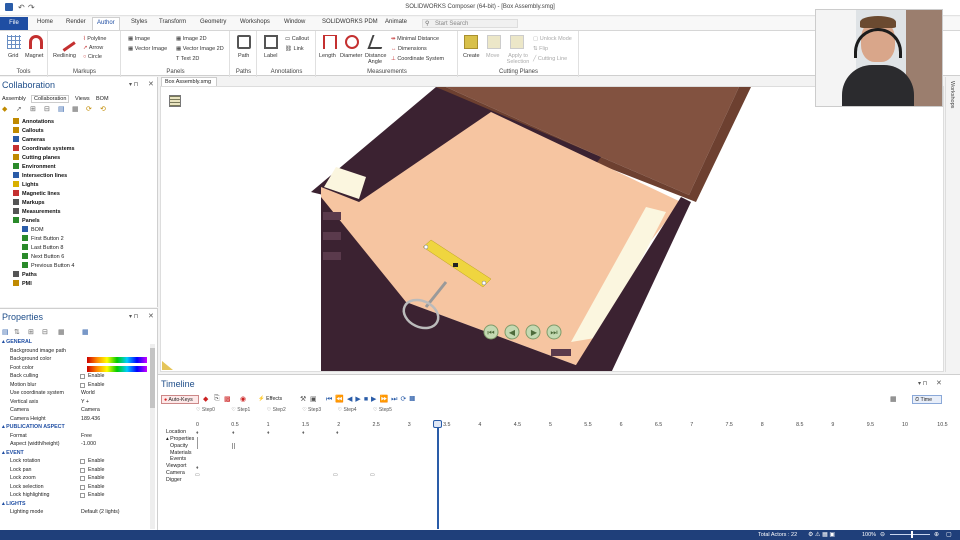  What do you see at coordinates (37, 212) in the screenshot?
I see `tree-item: Measurements` at bounding box center [37, 212].